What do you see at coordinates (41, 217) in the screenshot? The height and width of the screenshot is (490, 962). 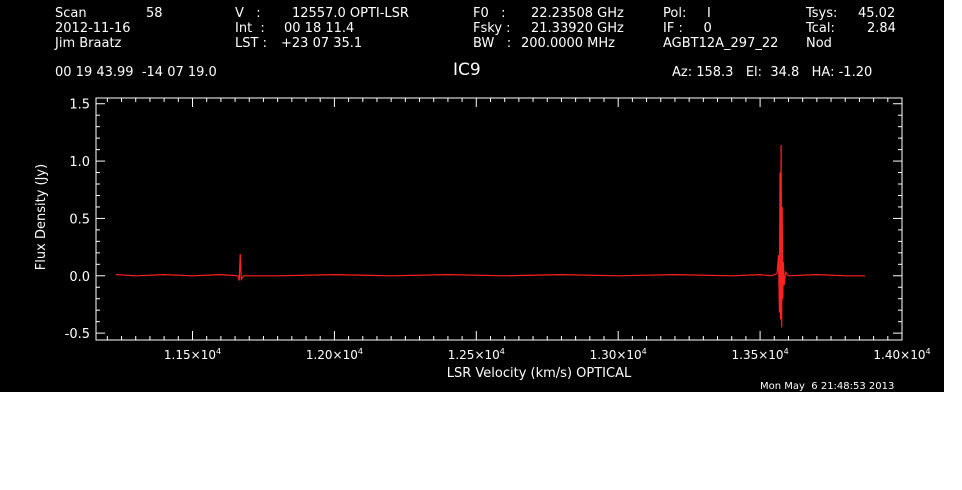 I see `y-axis-label: Flux Density (Jy)` at bounding box center [41, 217].